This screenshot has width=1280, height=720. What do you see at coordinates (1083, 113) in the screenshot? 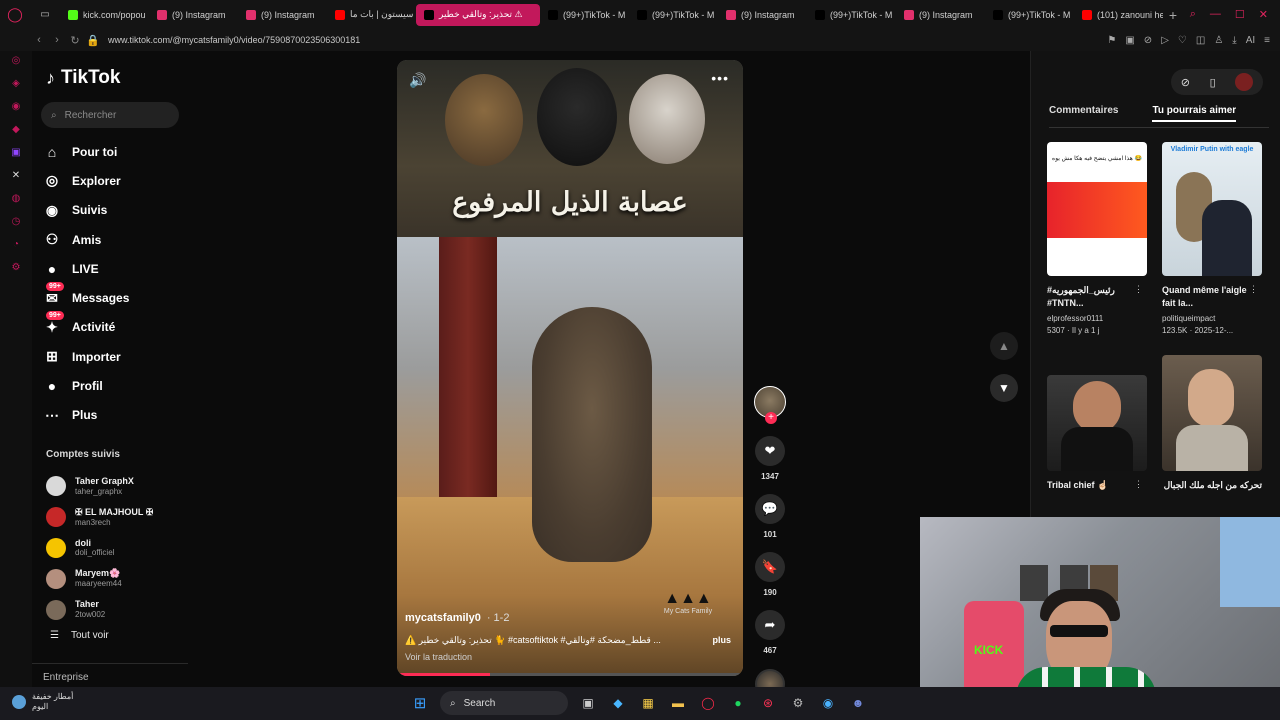
I see `tab-comments: Commentaires` at bounding box center [1083, 113].